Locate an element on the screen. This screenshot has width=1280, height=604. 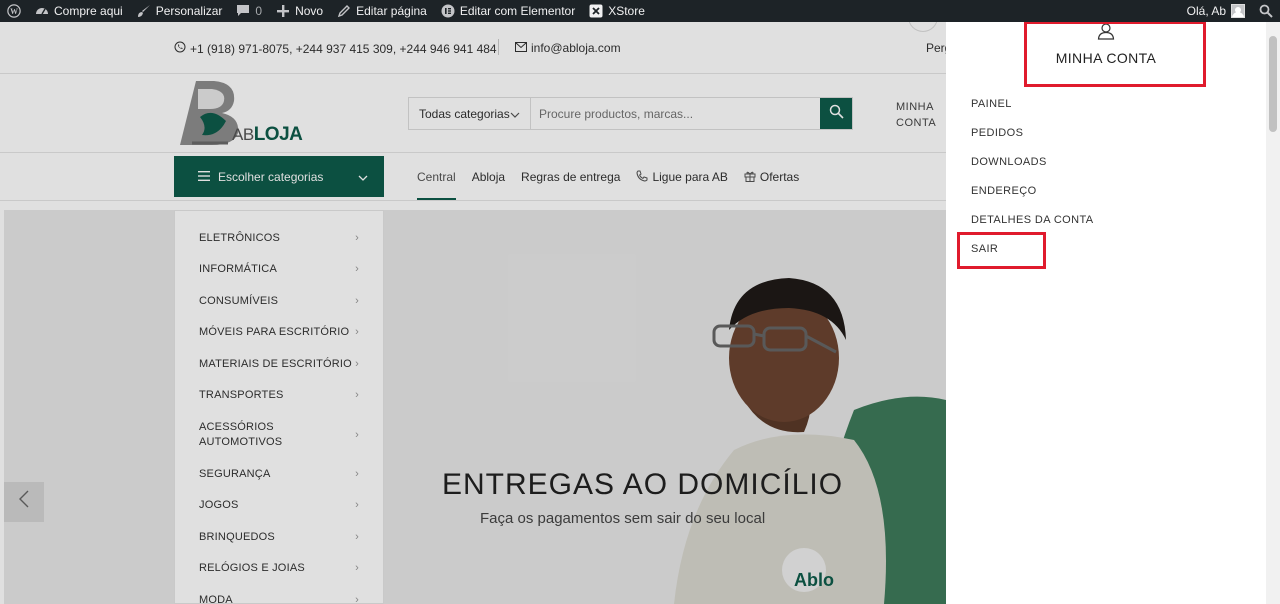
avatar is located at coordinates (1238, 11).